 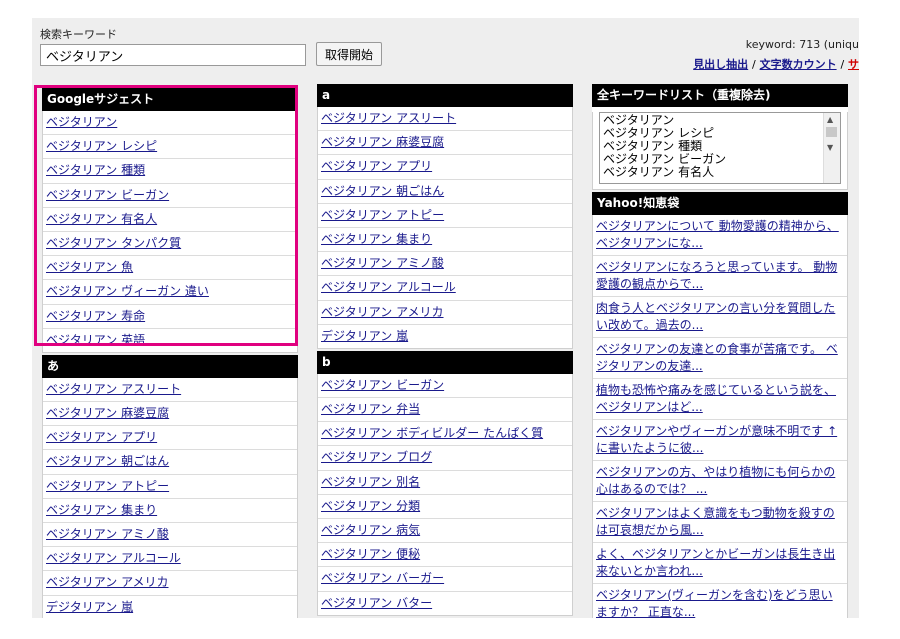 I want to click on keyword-link: ベジタリアン 英語, so click(x=95, y=340).